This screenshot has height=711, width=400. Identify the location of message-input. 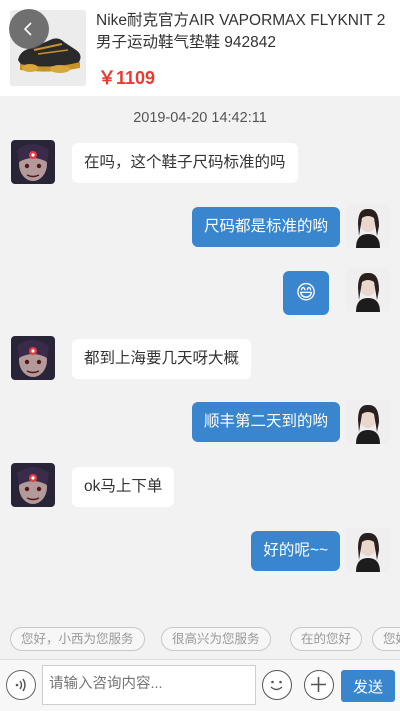
(149, 685).